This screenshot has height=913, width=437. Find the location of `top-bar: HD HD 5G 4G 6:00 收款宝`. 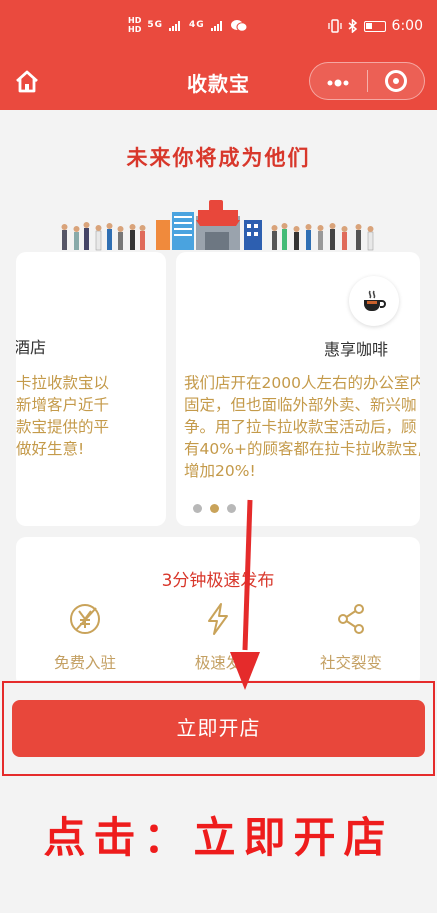

top-bar: HD HD 5G 4G 6:00 收款宝 is located at coordinates (218, 55).